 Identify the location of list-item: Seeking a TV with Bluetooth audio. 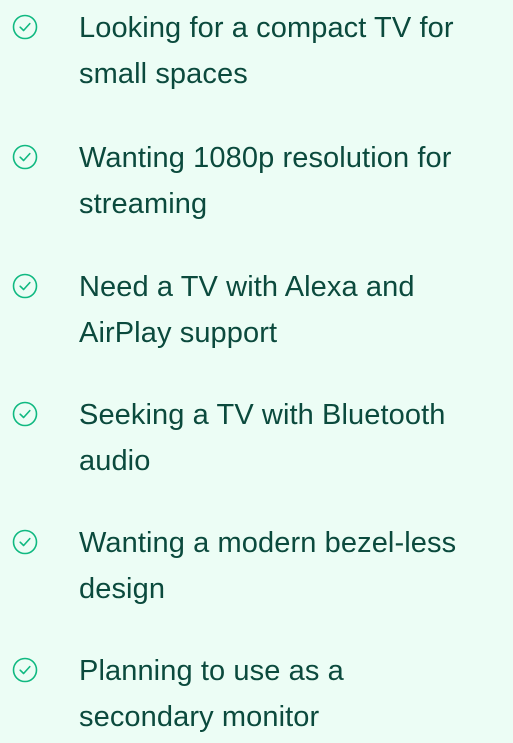
(256, 437).